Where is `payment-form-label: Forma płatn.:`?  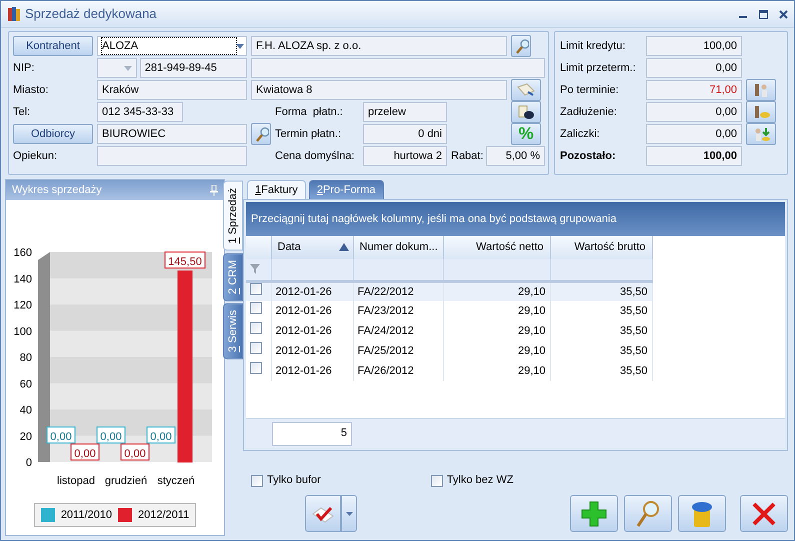 payment-form-label: Forma płatn.: is located at coordinates (309, 112).